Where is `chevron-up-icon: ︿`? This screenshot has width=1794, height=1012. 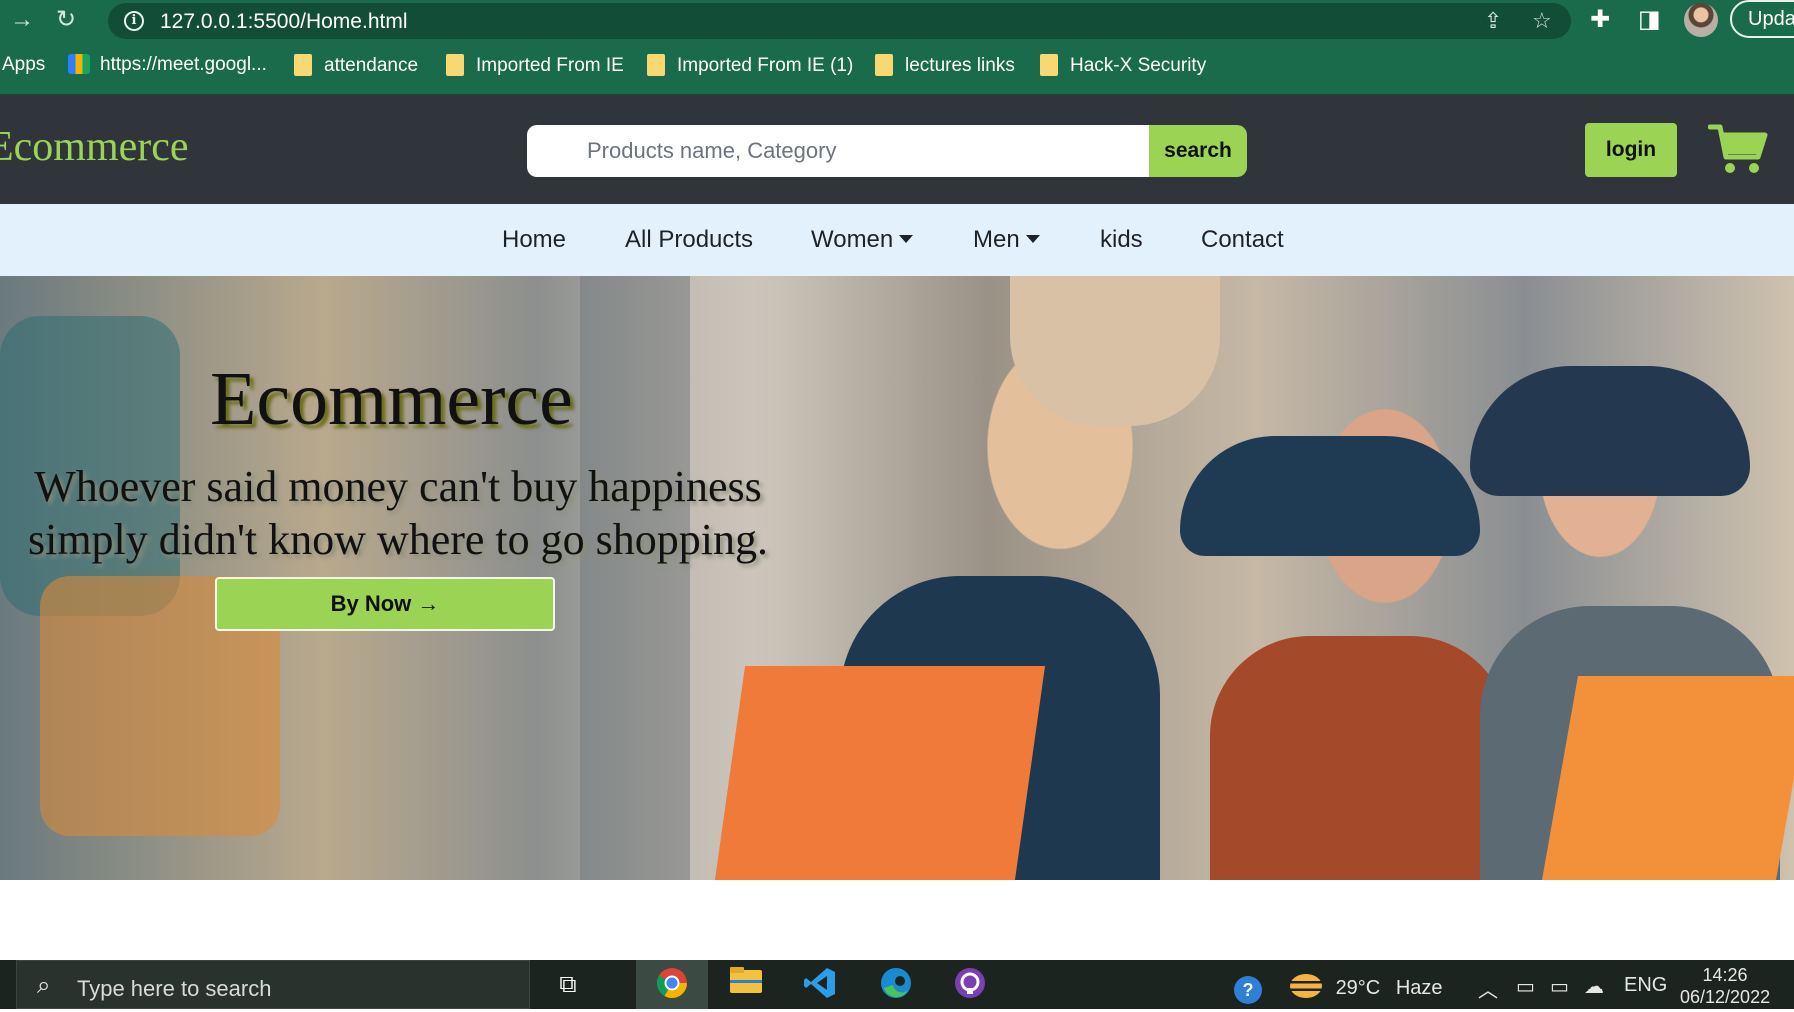 chevron-up-icon: ︿ is located at coordinates (1488, 988).